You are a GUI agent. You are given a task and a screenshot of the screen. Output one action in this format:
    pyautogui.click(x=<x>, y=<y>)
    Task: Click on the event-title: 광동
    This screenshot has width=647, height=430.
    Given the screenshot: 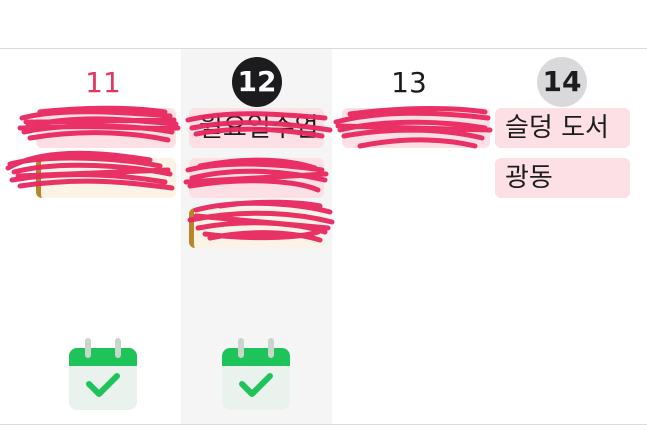 What is the action you would take?
    pyautogui.click(x=529, y=178)
    